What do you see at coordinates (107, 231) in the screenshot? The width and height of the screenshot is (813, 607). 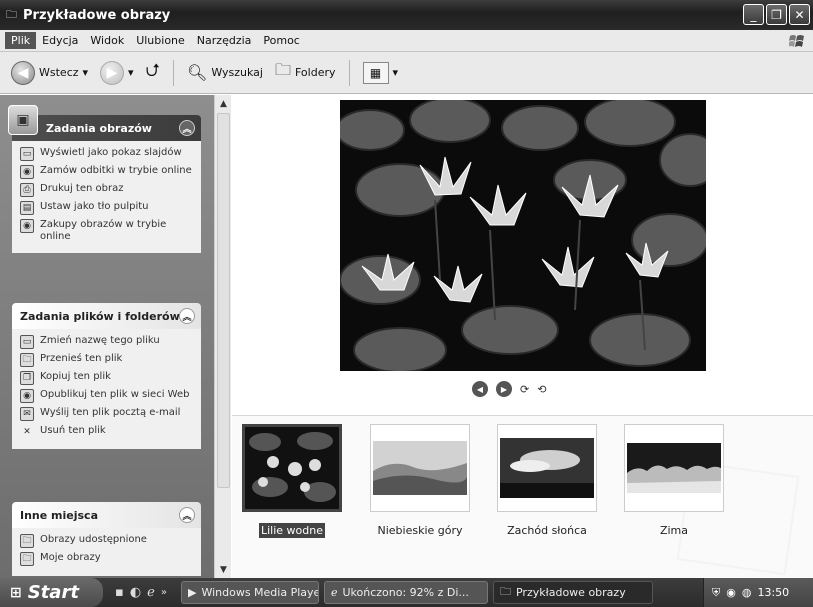 I see `task-buy-online: ◉ Zakupy obrazów w trybie online` at bounding box center [107, 231].